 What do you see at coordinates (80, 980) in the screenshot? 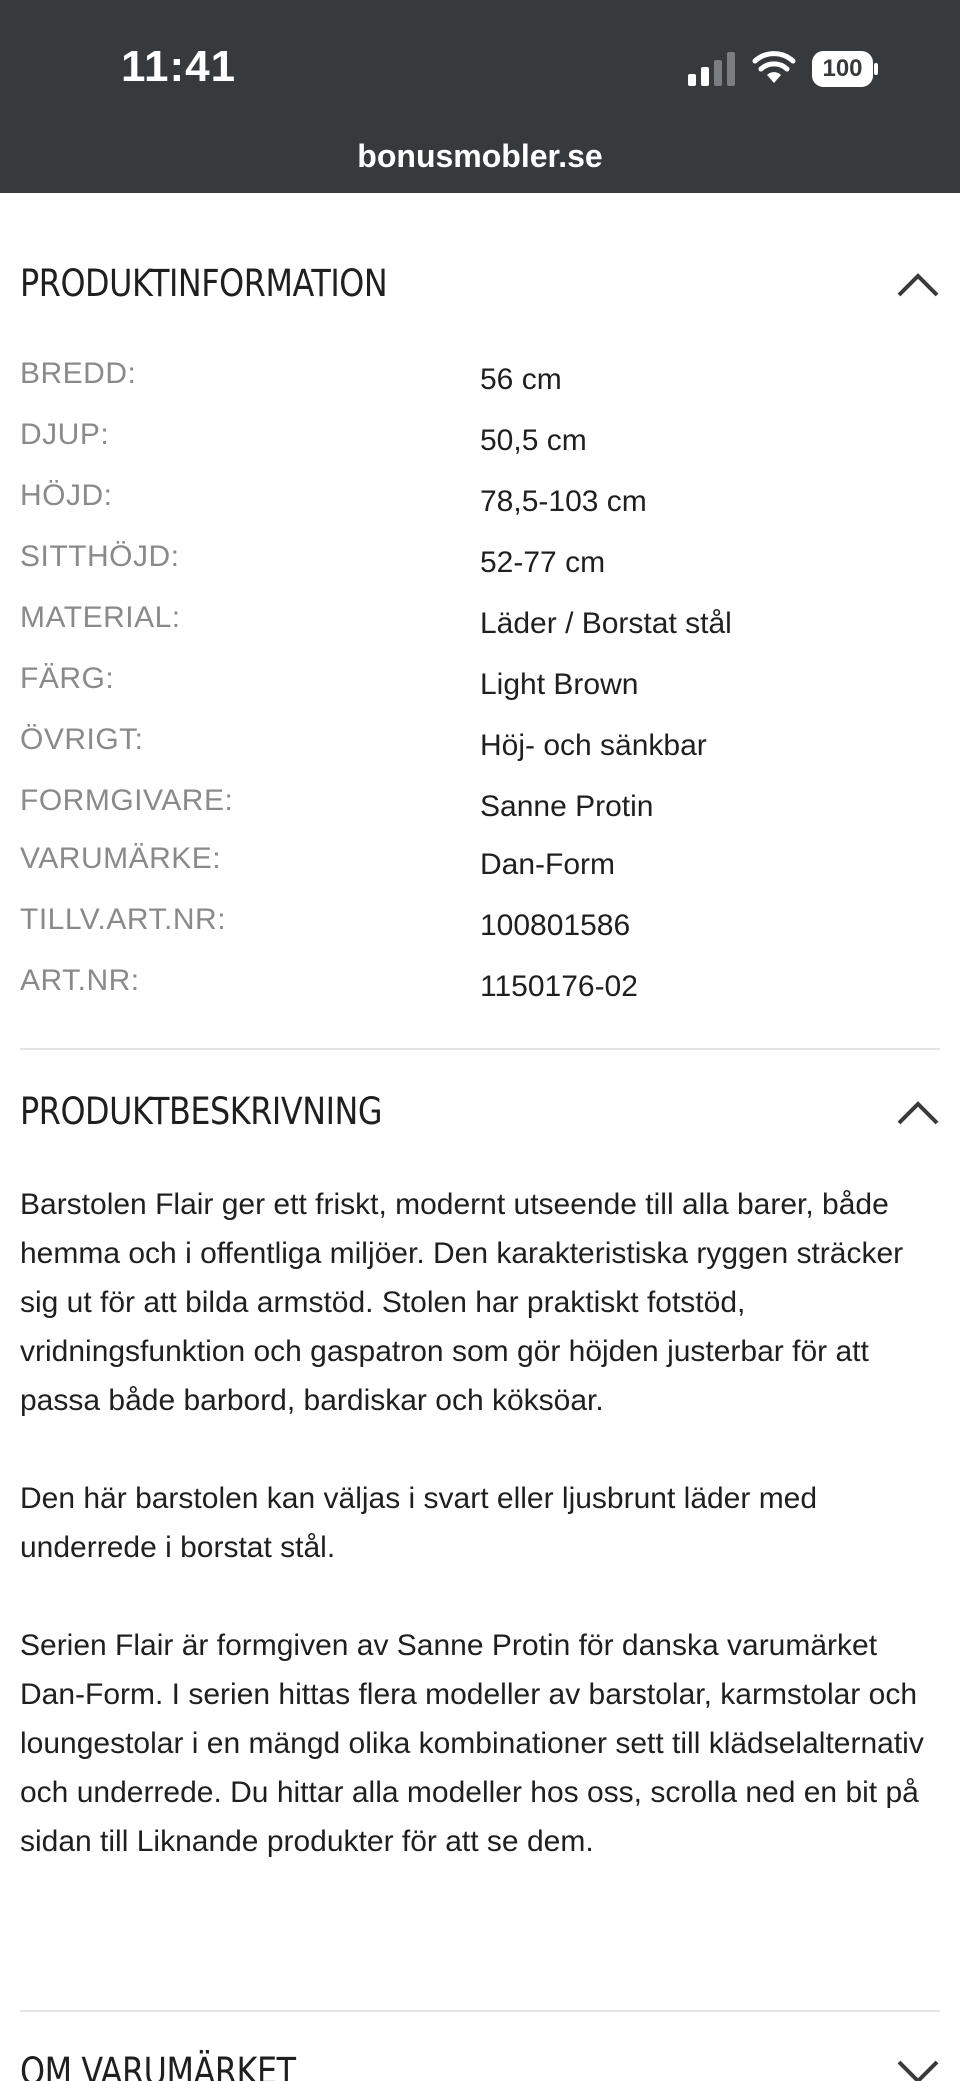
I see `spec-label: ART.NR:` at bounding box center [80, 980].